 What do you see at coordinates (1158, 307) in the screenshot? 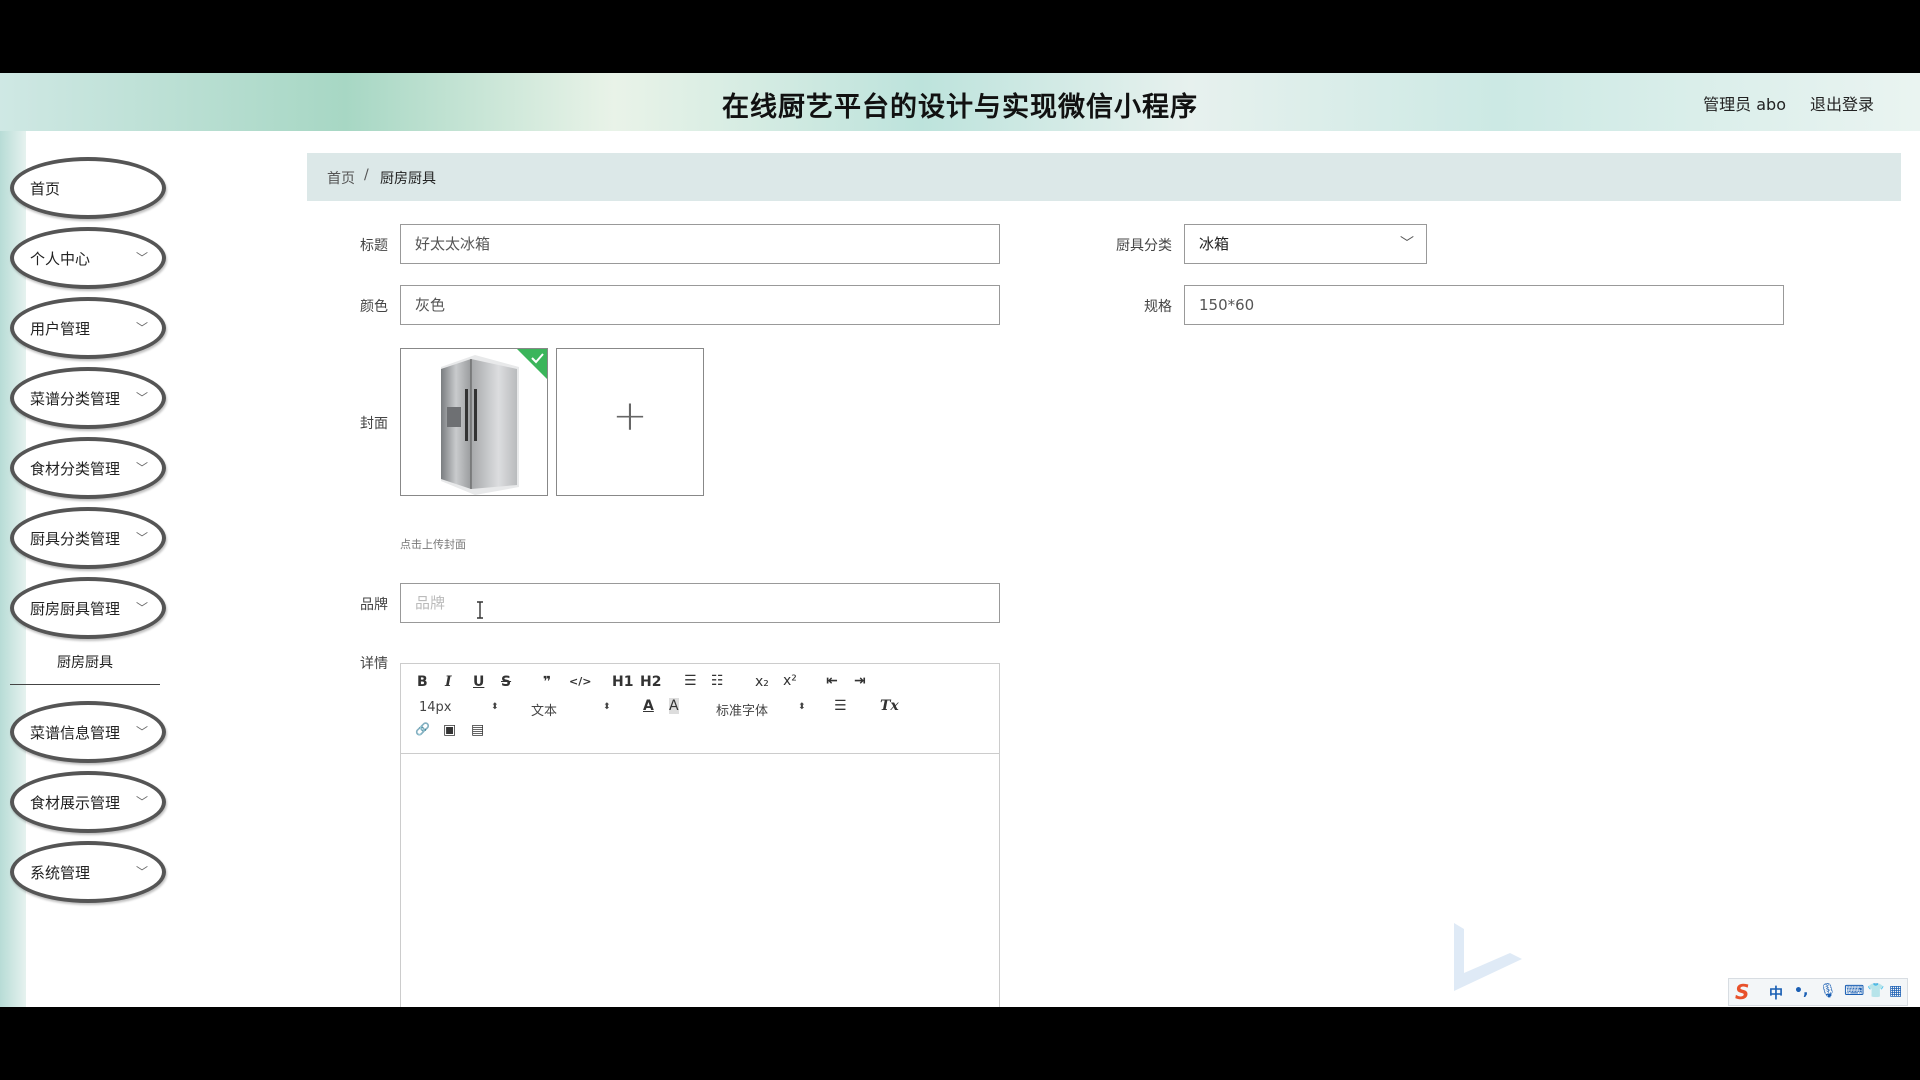
I see `spec-label: 规格` at bounding box center [1158, 307].